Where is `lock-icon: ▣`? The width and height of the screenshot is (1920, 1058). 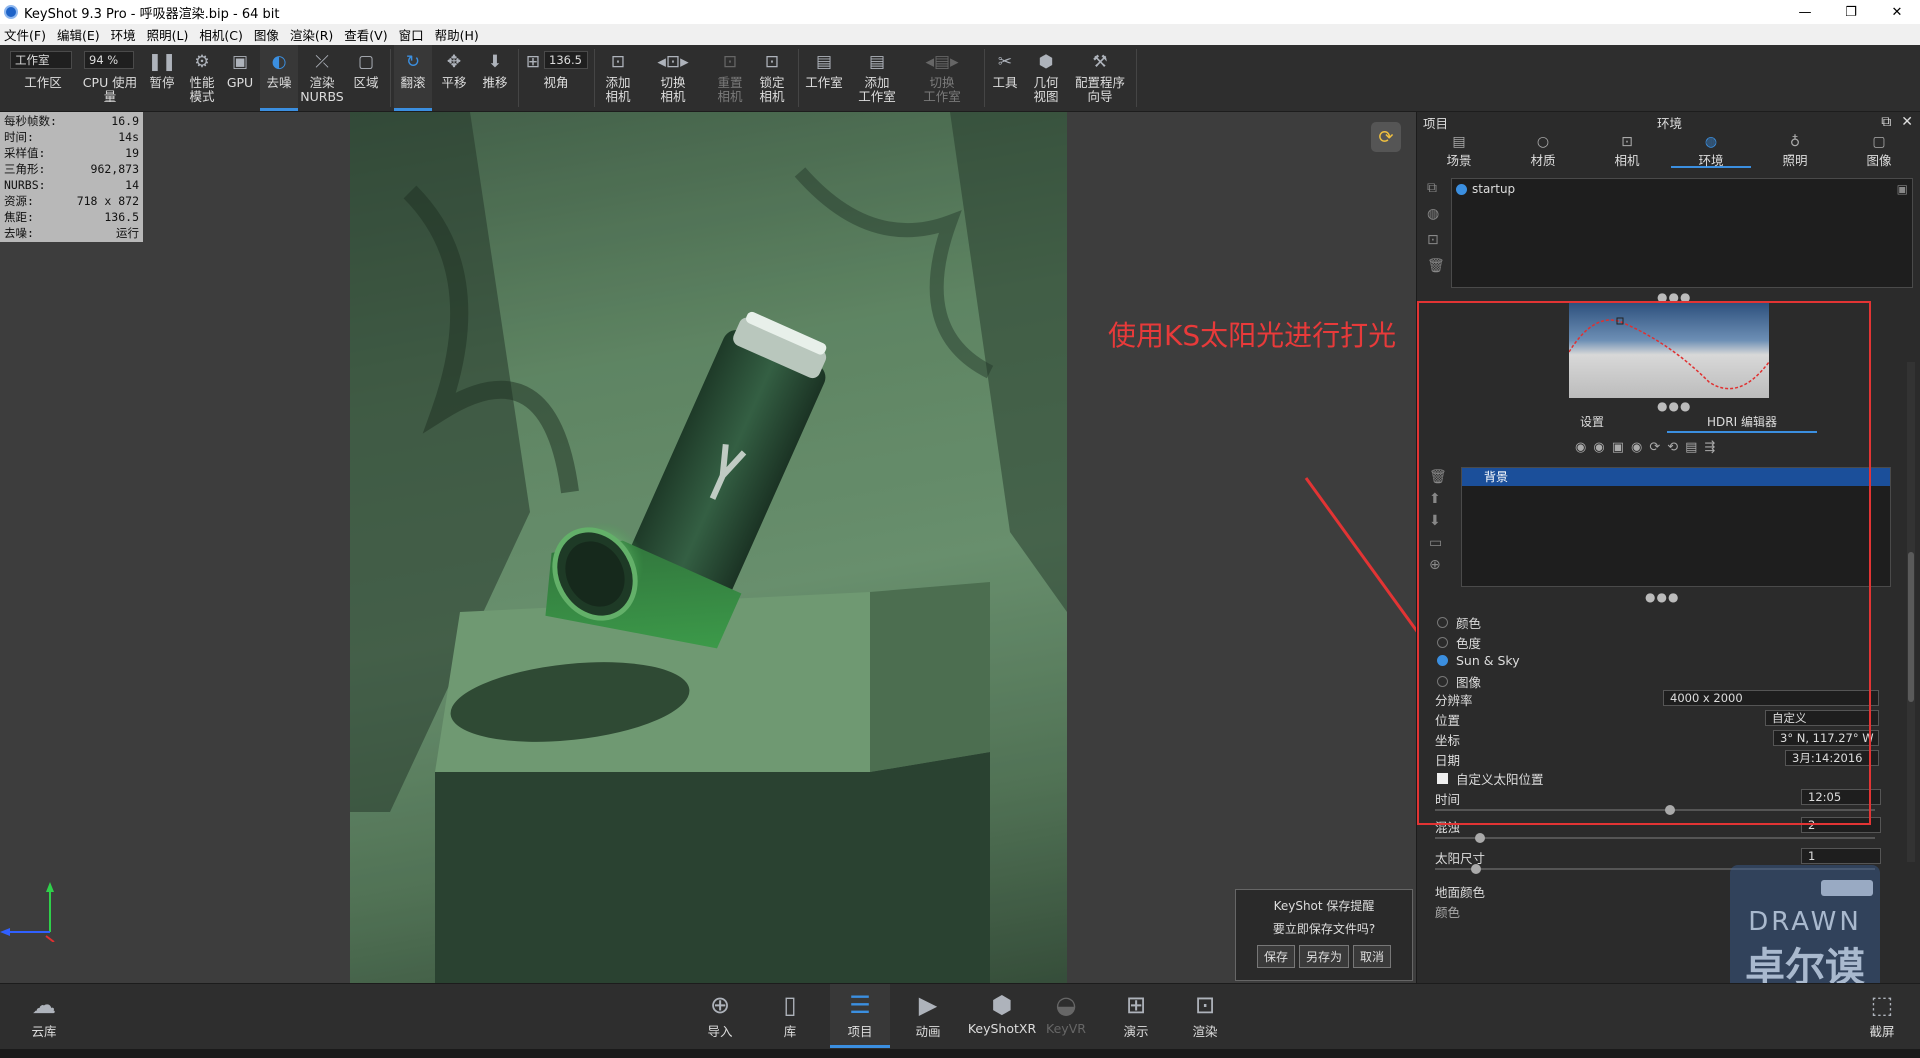
lock-icon: ▣ is located at coordinates (1902, 189).